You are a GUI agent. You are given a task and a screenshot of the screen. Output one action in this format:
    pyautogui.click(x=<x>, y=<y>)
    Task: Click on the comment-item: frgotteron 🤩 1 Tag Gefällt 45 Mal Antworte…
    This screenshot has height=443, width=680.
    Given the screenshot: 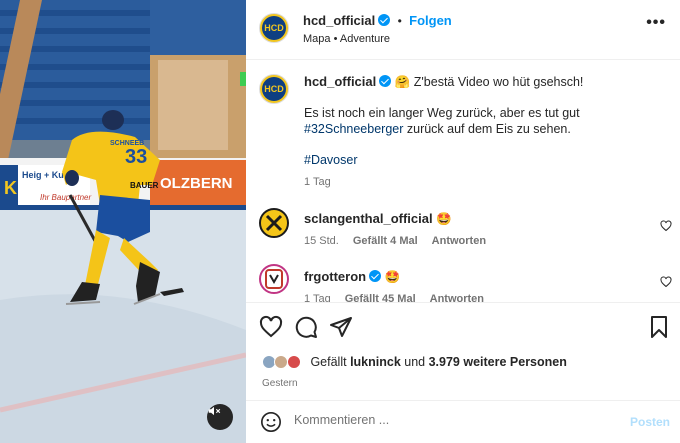 What is the action you would take?
    pyautogui.click(x=463, y=283)
    